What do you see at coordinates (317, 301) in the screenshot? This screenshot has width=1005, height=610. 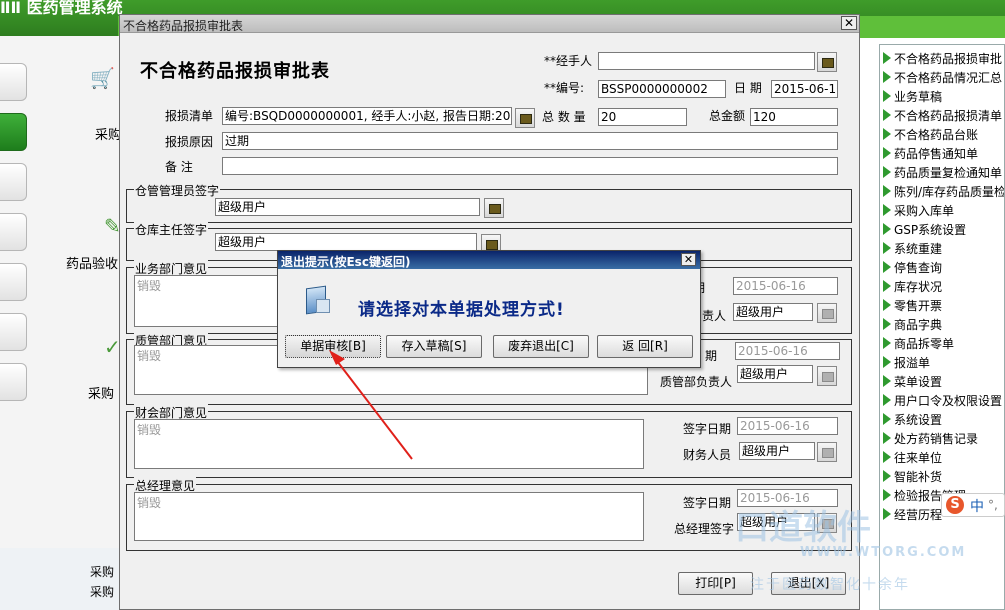 I see `document-icon` at bounding box center [317, 301].